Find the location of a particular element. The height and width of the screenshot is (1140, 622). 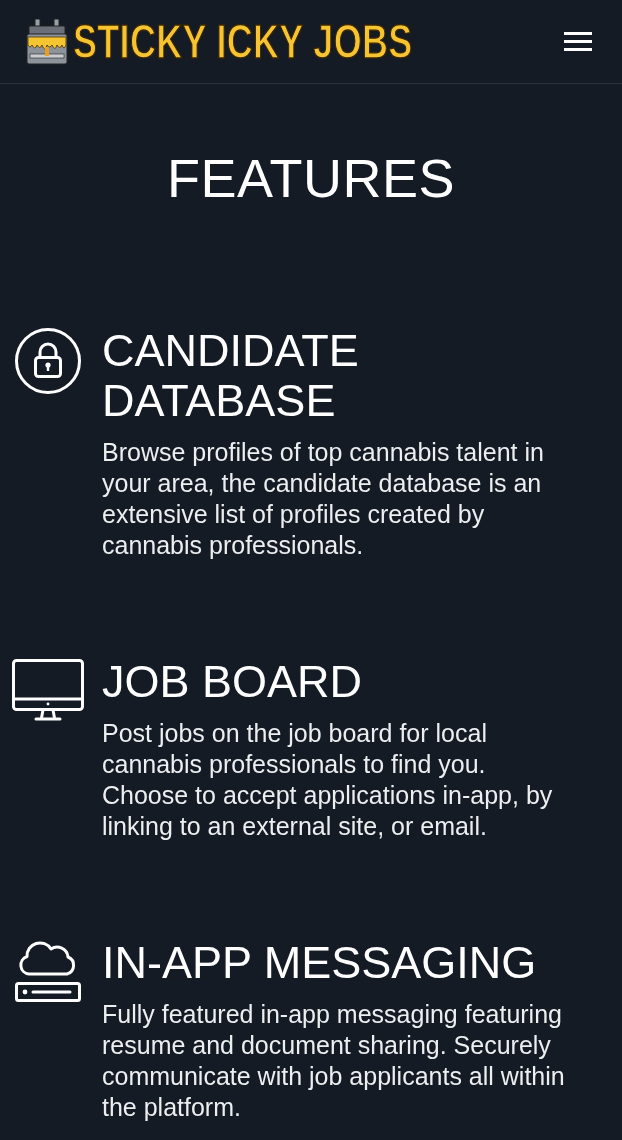

menu-button is located at coordinates (578, 41).